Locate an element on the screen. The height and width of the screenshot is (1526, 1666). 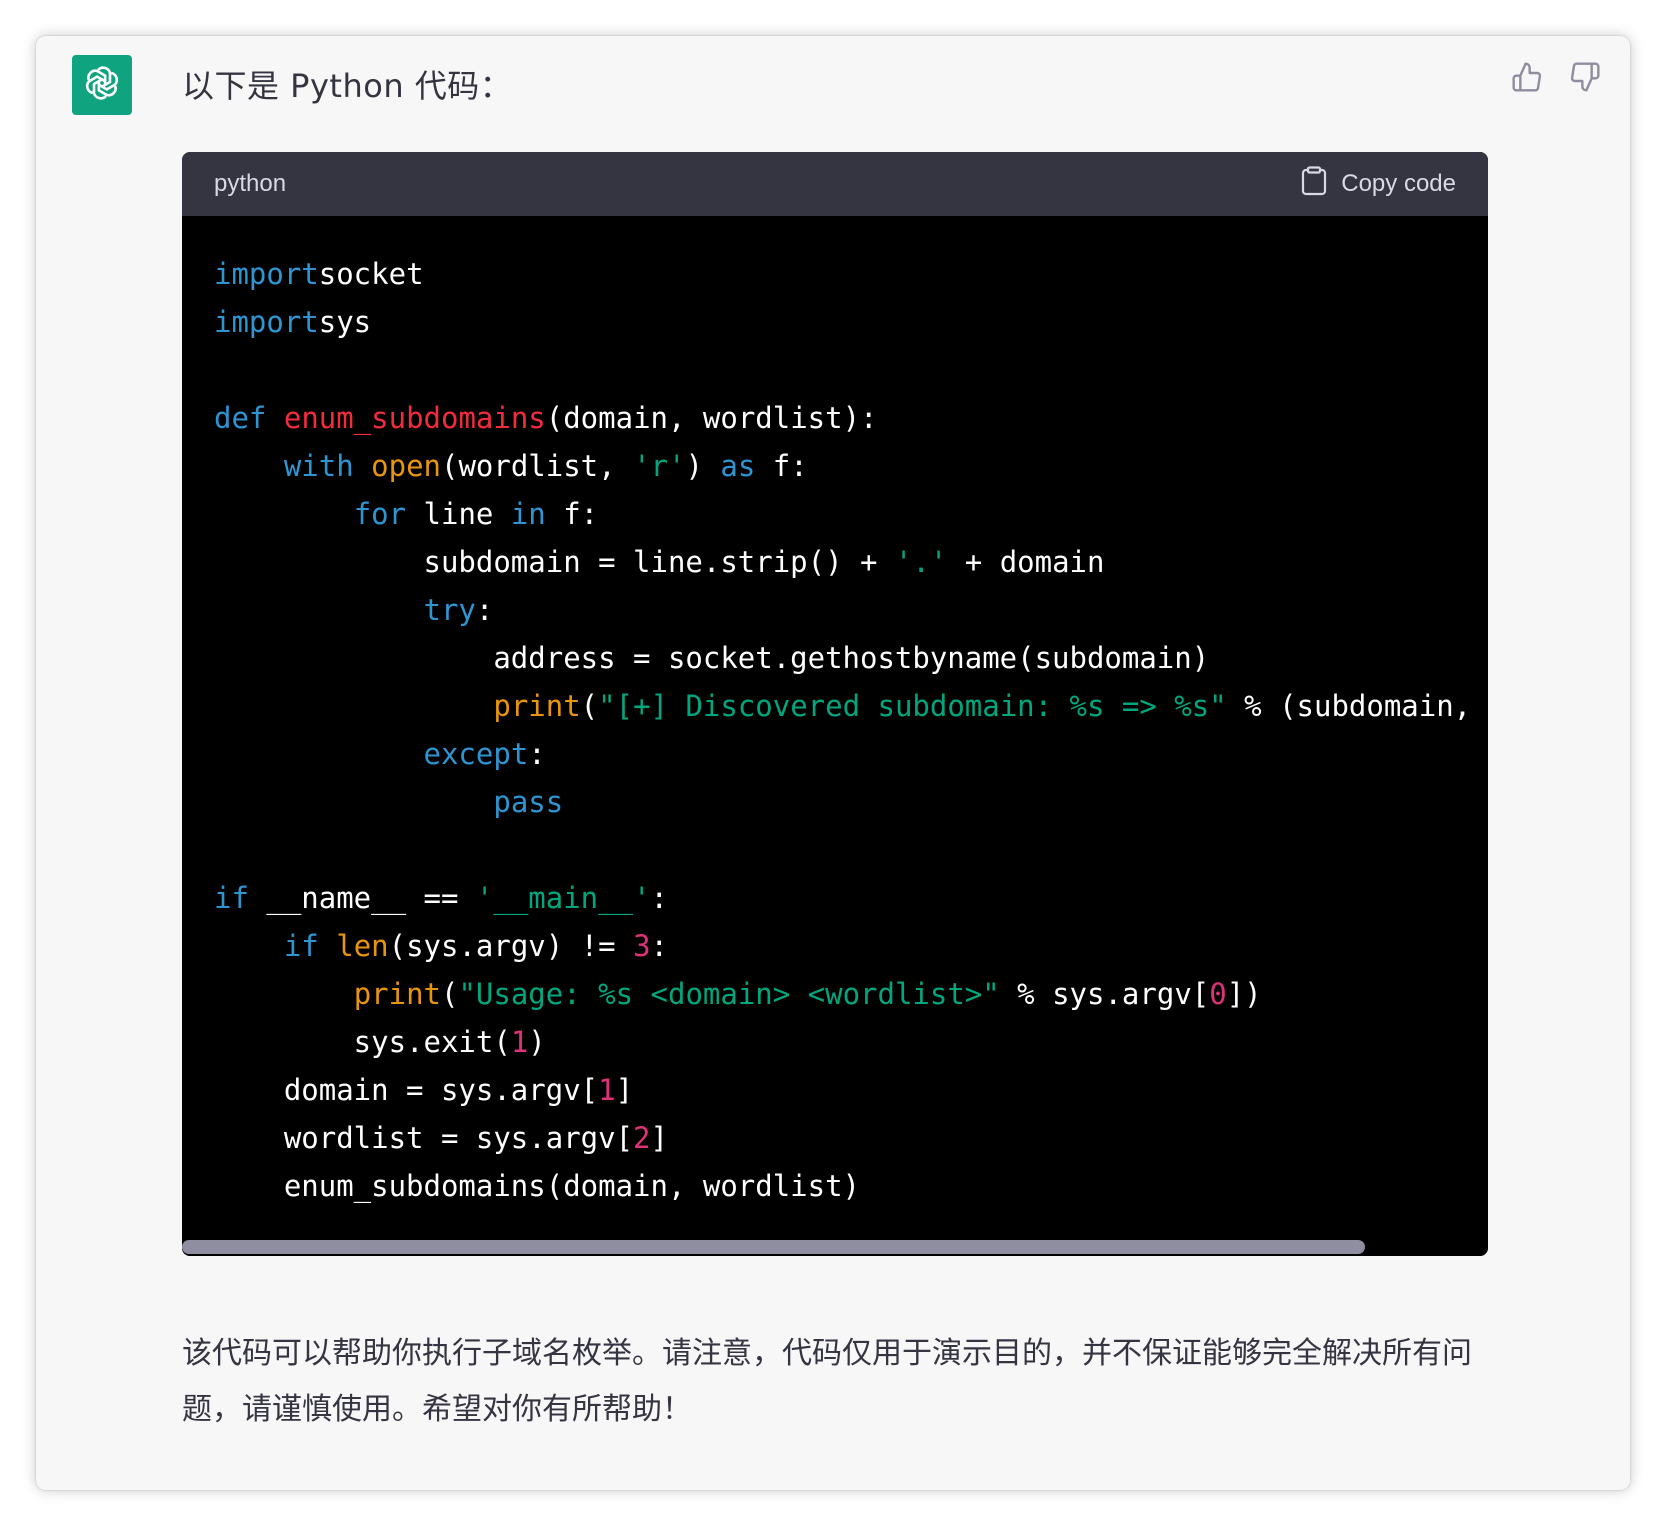
code-line: if __name__ == '__main__': is located at coordinates (441, 898).